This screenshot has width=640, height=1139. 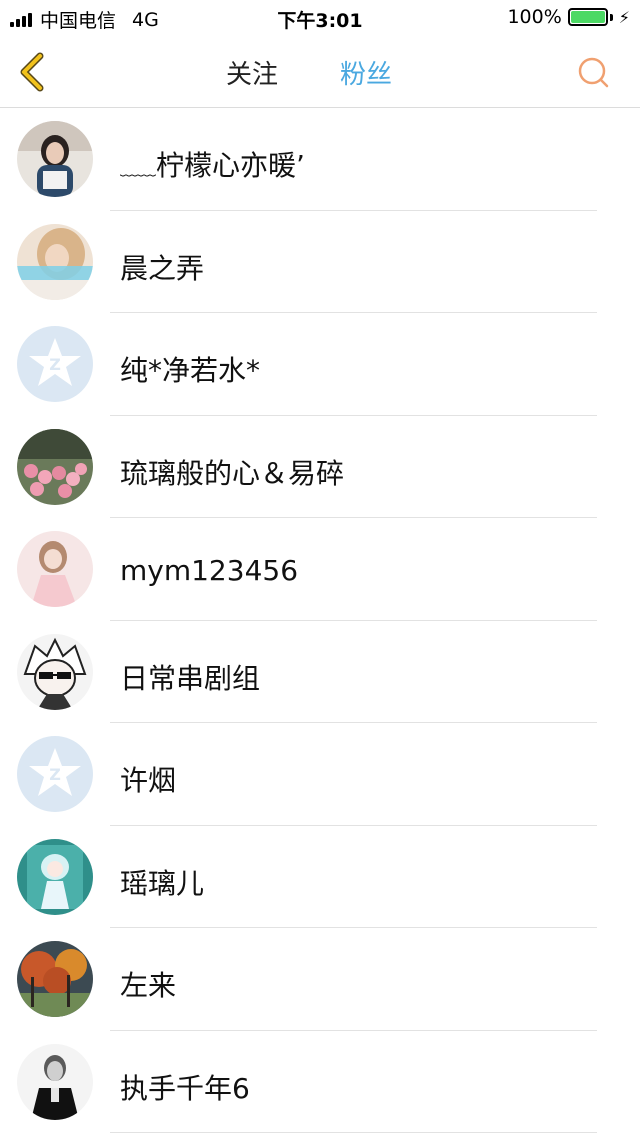 I want to click on fan-name: mym123456, so click(x=209, y=570).